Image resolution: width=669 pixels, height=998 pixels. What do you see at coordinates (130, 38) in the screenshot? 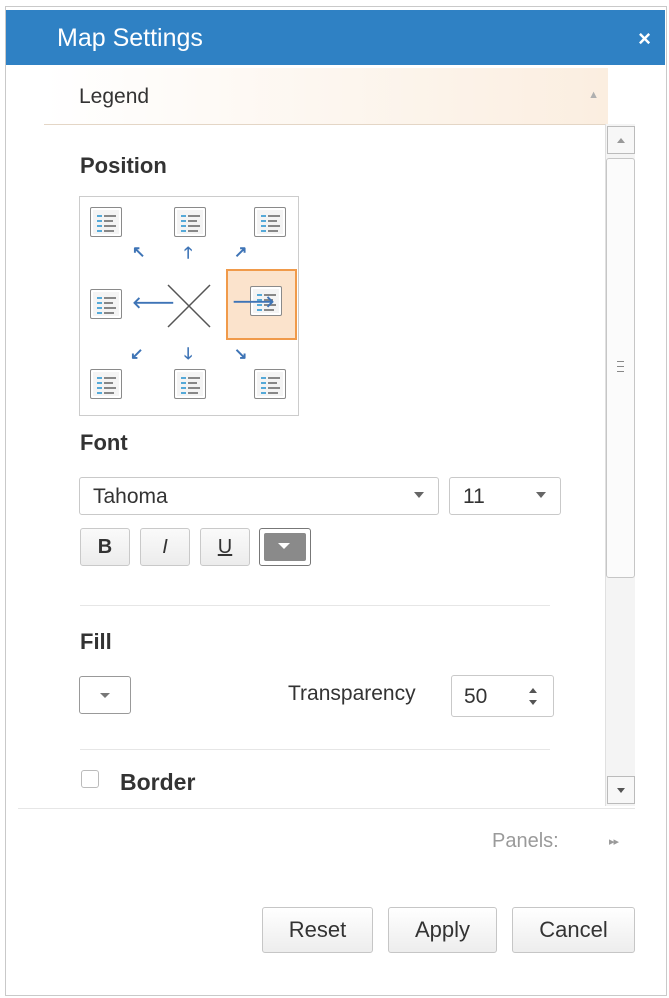
I see `dialog-title: Map Settings` at bounding box center [130, 38].